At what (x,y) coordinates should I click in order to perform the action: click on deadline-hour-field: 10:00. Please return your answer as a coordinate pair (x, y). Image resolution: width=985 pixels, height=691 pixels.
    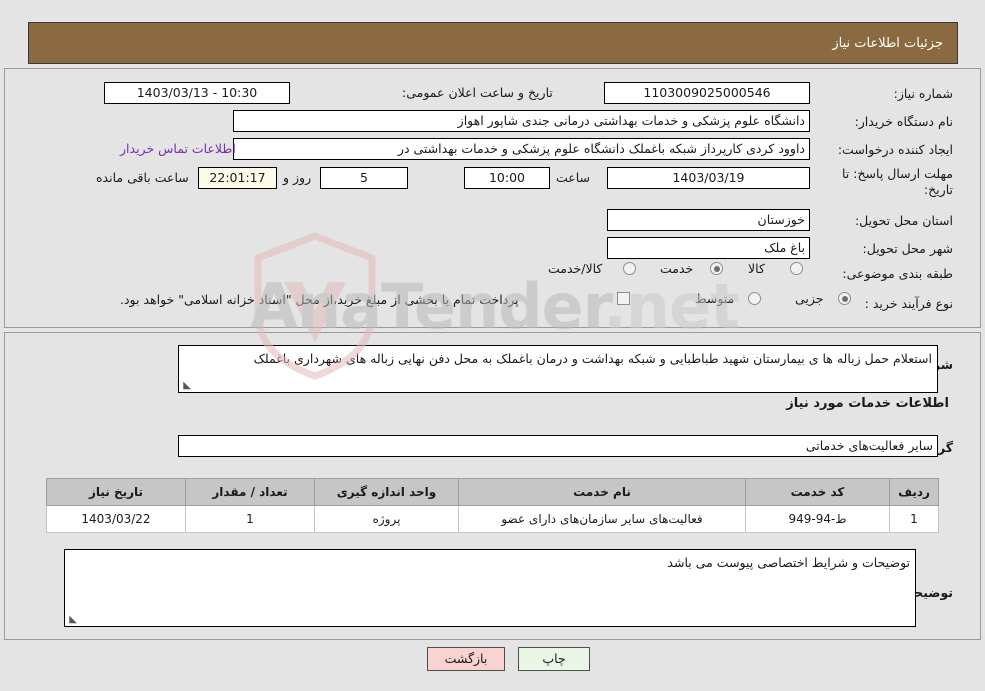
    Looking at the image, I should click on (507, 178).